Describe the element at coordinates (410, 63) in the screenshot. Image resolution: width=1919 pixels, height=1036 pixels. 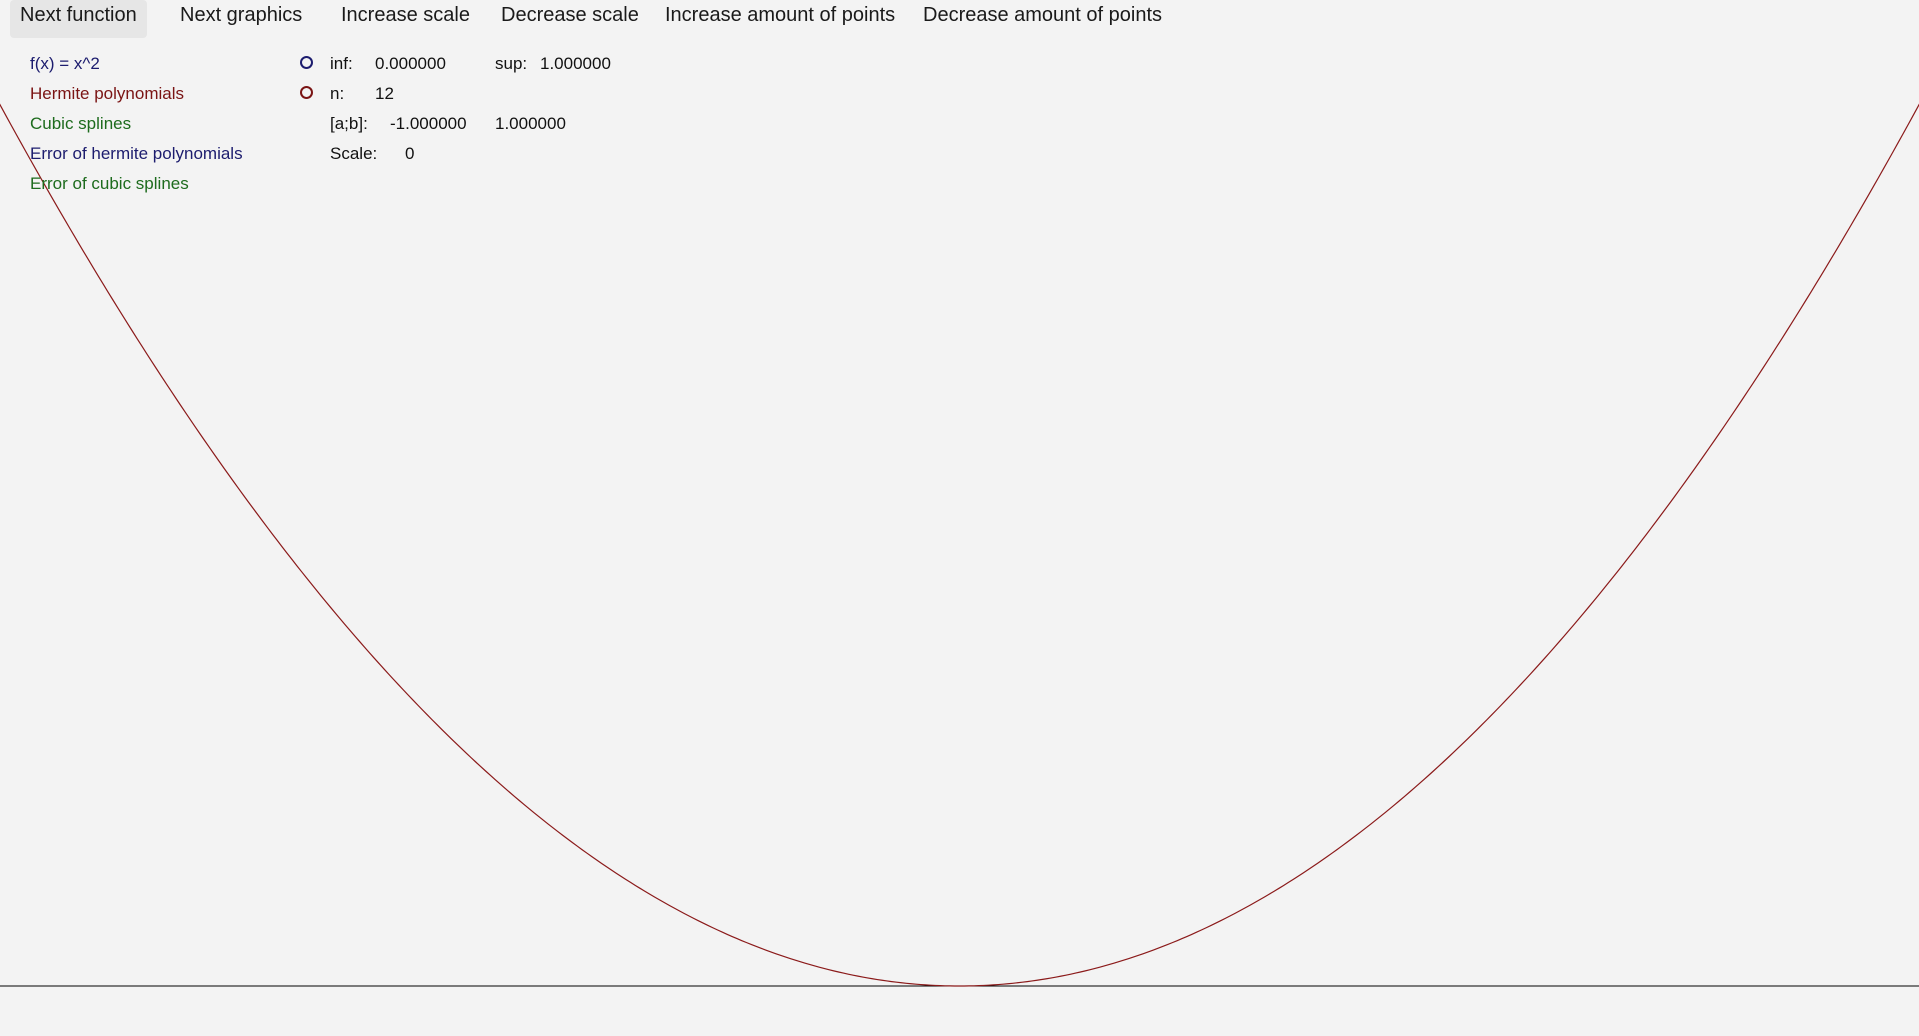
I see `inf-value: 0.000000` at that location.